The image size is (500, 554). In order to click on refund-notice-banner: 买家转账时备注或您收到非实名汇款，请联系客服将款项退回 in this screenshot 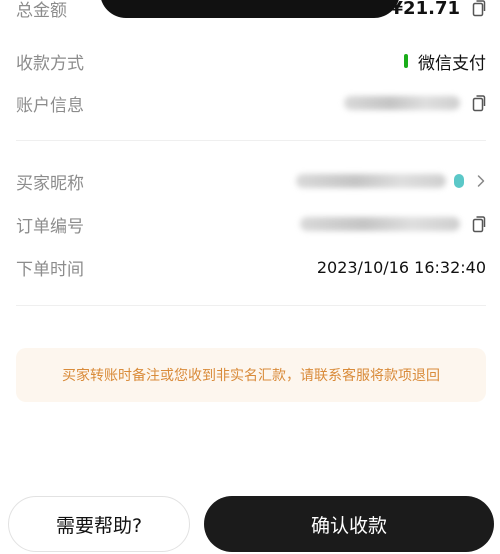, I will do `click(251, 375)`.